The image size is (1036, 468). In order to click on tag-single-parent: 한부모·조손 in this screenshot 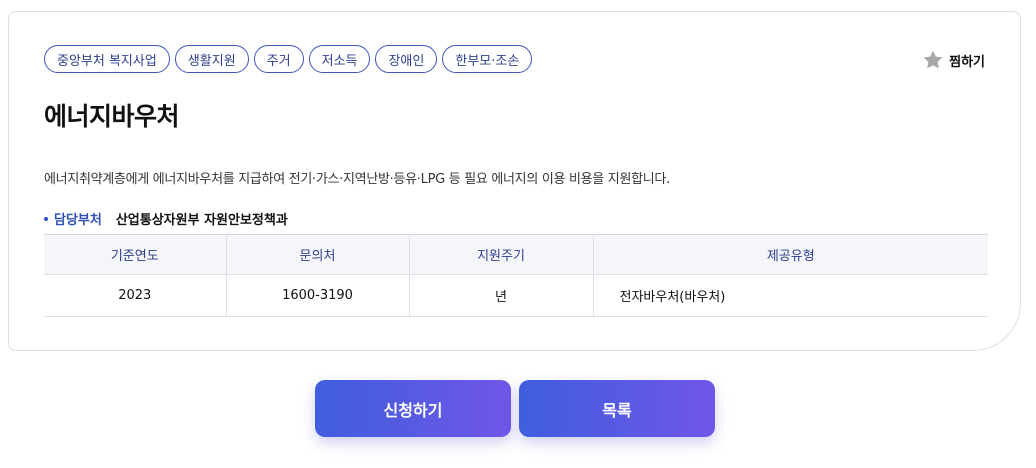, I will do `click(487, 59)`.